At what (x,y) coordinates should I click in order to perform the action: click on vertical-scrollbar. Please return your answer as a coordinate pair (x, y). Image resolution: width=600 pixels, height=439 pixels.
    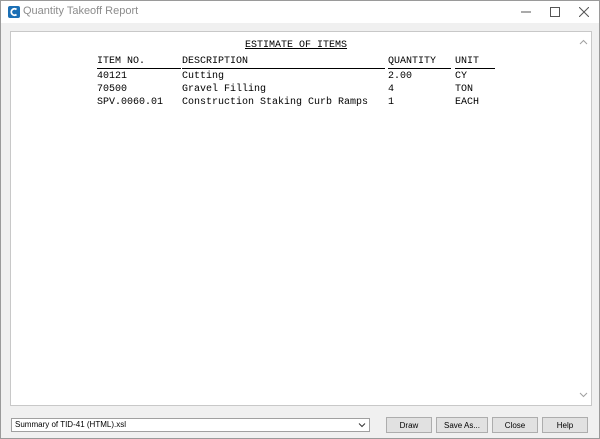
    Looking at the image, I should click on (583, 218).